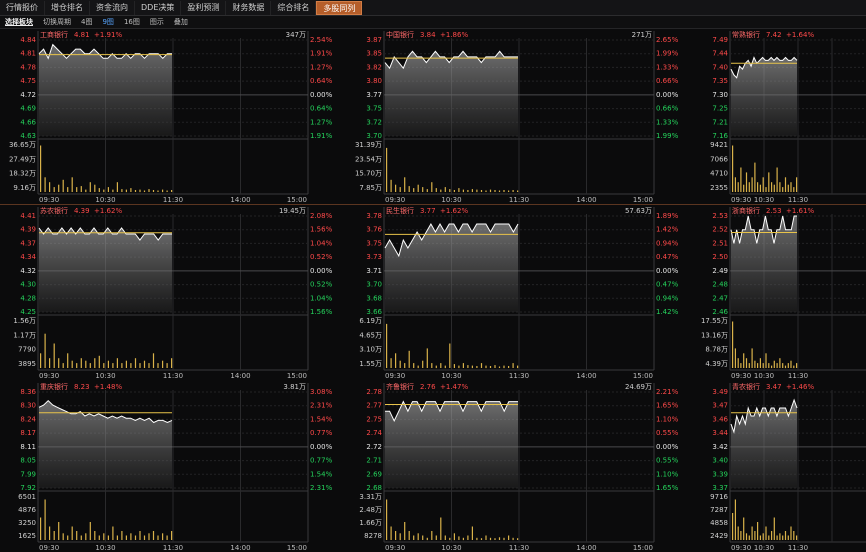 The image size is (866, 552). I want to click on stock-change: +1.47%, so click(454, 387).